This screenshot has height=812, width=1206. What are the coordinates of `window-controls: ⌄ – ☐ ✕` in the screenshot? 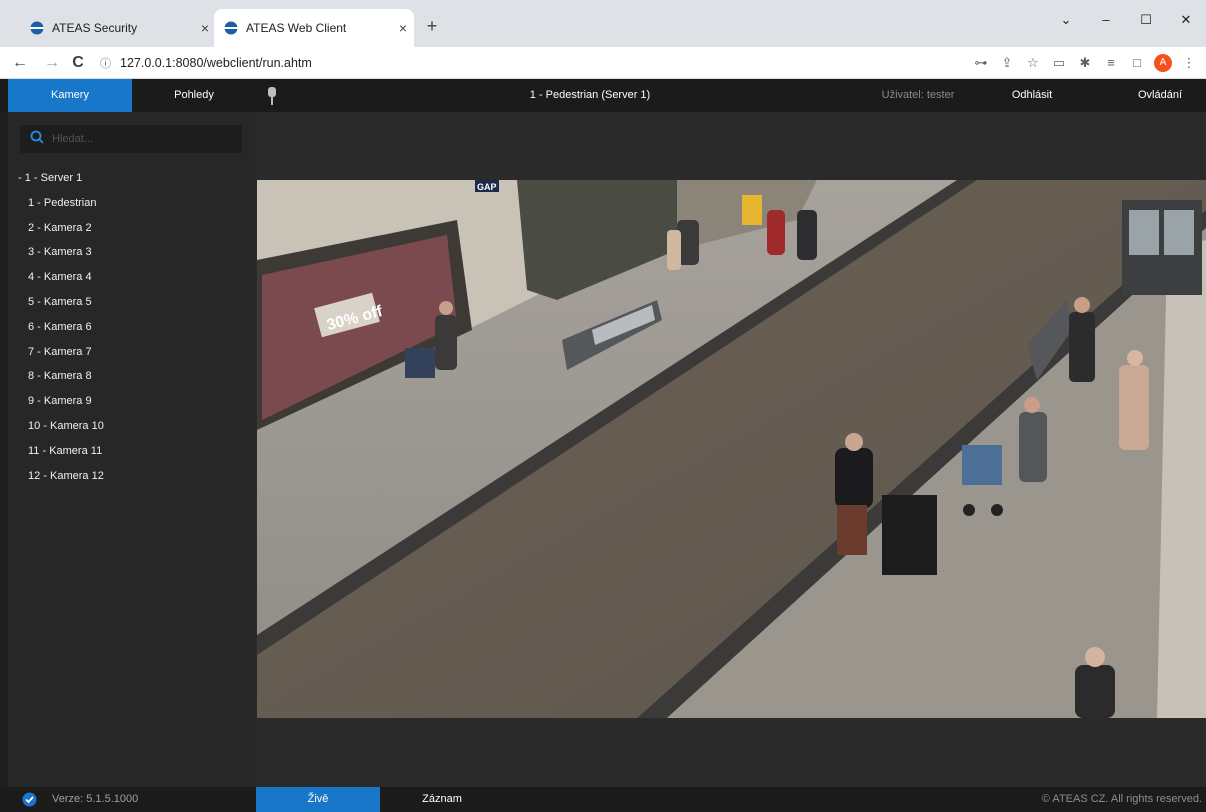 It's located at (1126, 20).